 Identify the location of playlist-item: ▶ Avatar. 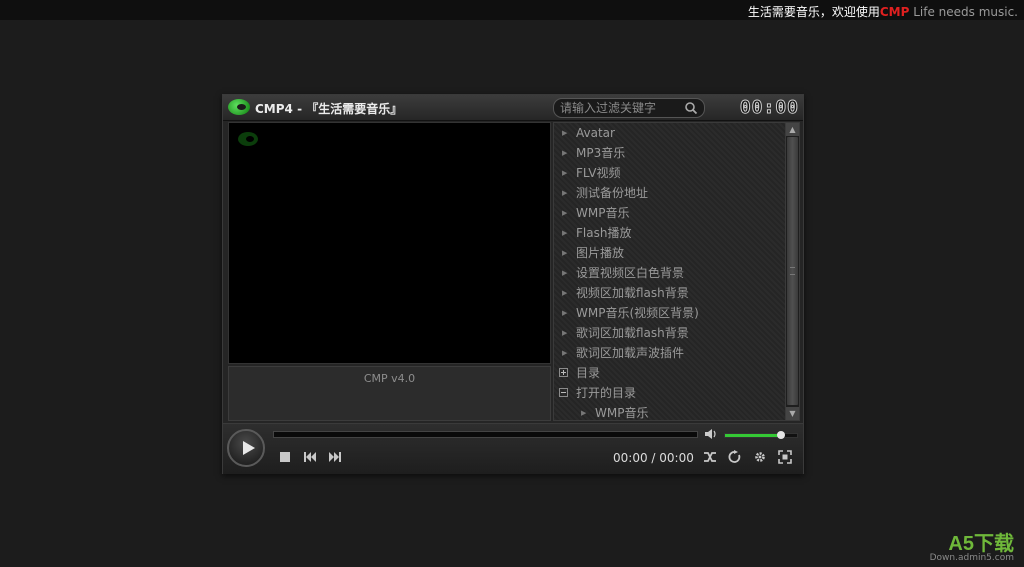
(669, 133).